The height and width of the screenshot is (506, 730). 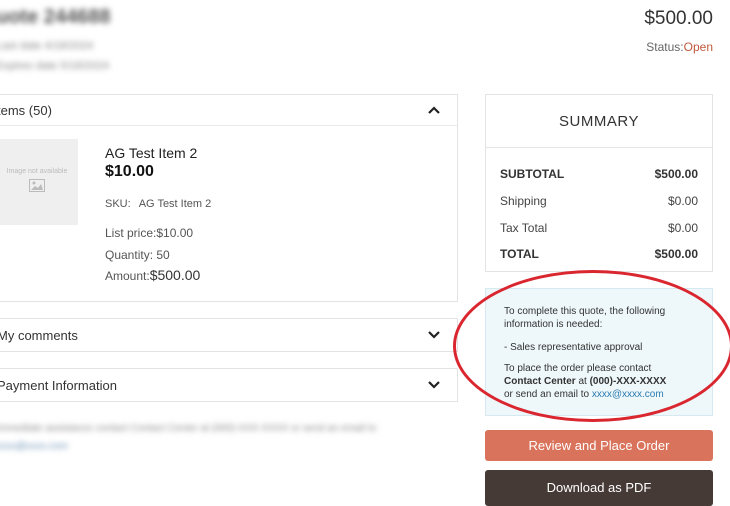 I want to click on summary-label: SUBTOTAL, so click(x=532, y=174).